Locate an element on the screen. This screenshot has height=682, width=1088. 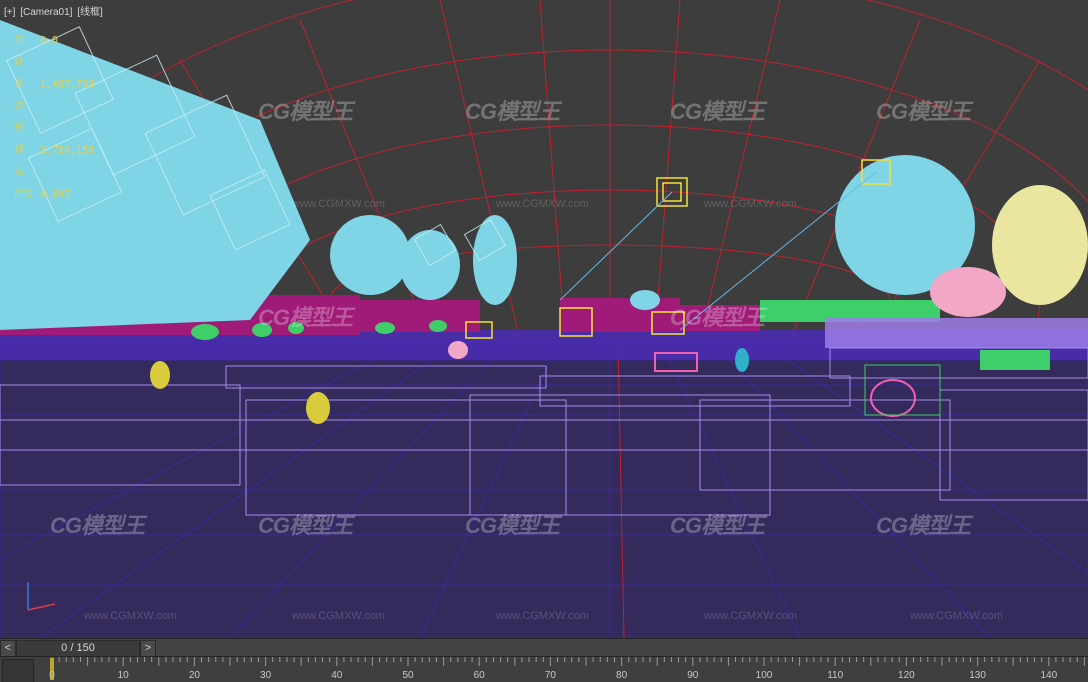
ruler-tick-label: 50 is located at coordinates (408, 675).